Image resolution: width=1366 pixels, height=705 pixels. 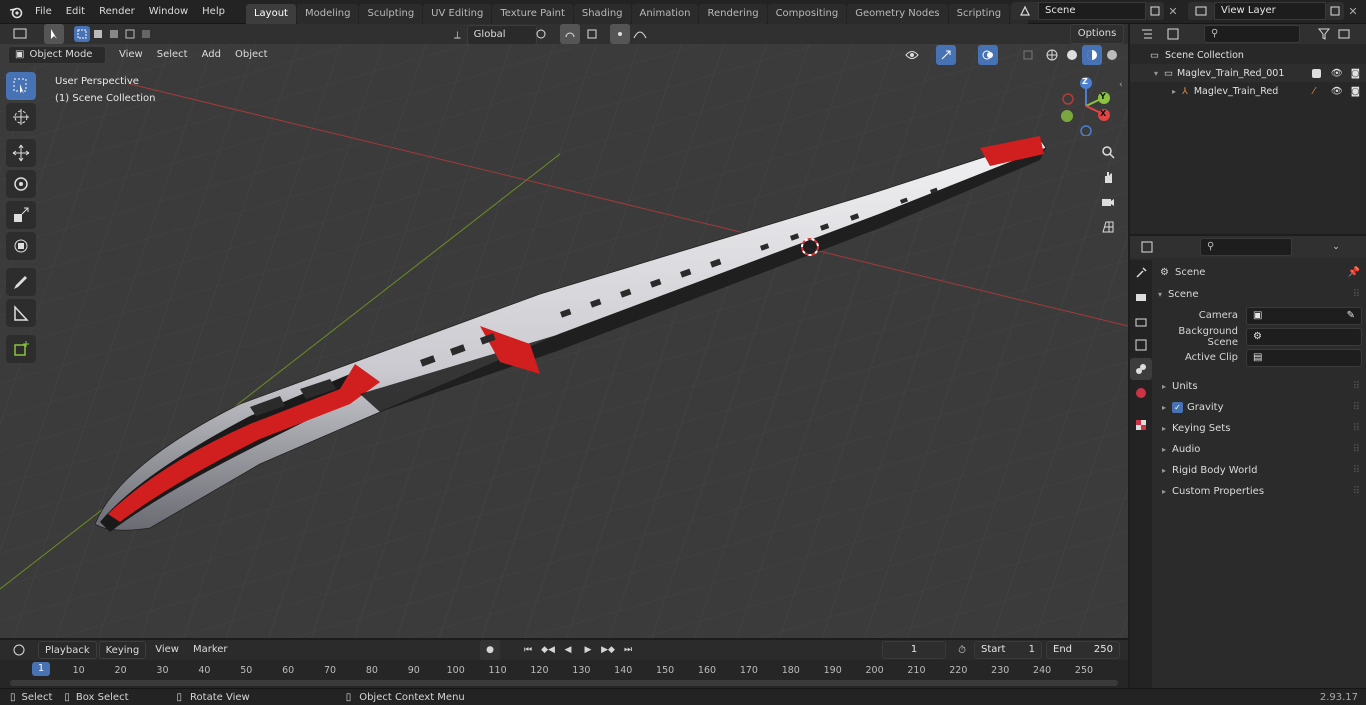 What do you see at coordinates (532, 13) in the screenshot?
I see `tab-texture-paint: Texture Paint` at bounding box center [532, 13].